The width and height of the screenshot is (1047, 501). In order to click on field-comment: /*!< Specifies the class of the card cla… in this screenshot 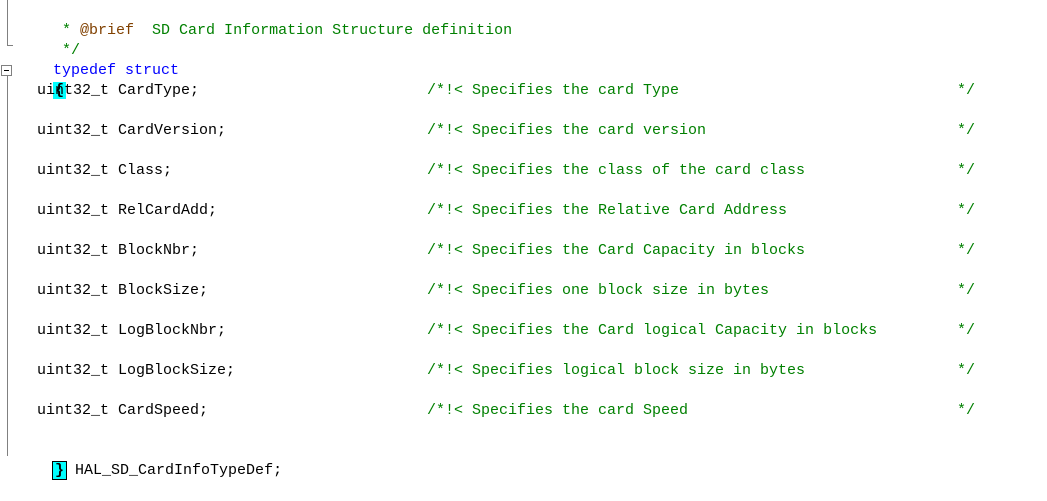, I will do `click(616, 170)`.